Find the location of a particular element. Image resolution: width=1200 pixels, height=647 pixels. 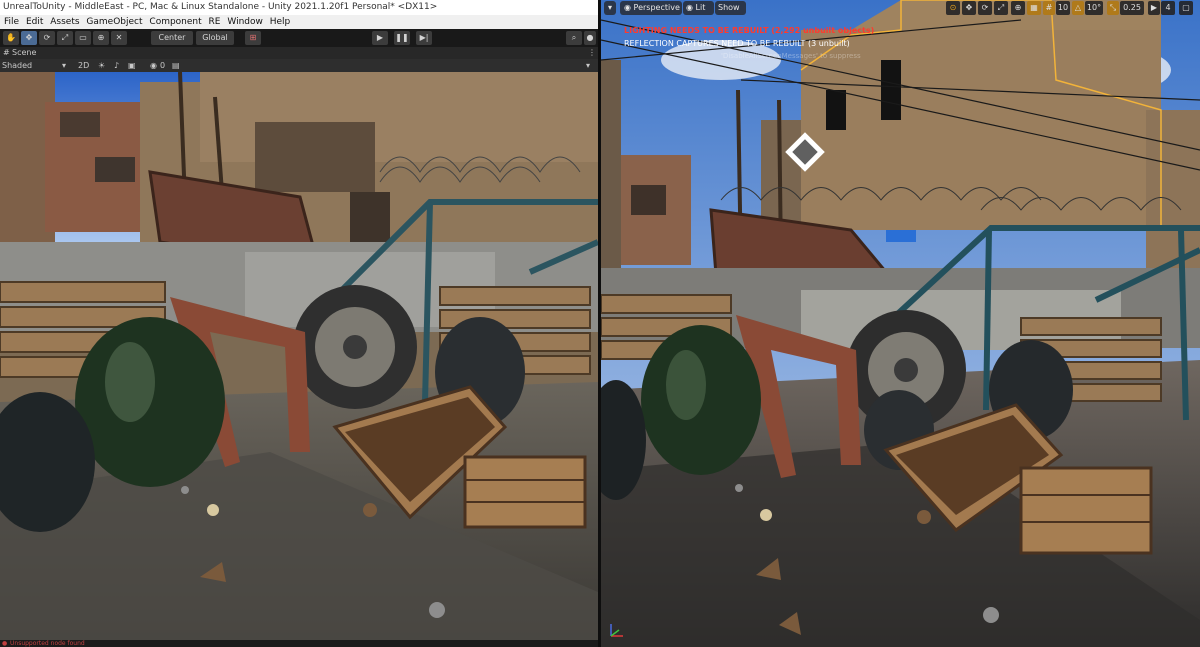

rotation-snap-value: 10° is located at coordinates (1094, 8).